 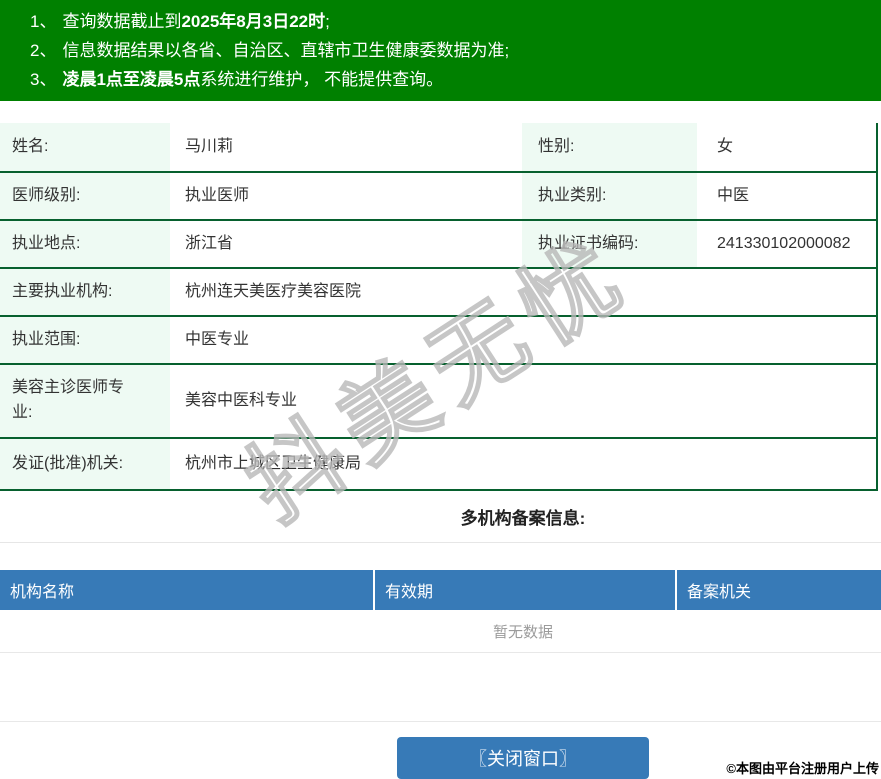 What do you see at coordinates (725, 146) in the screenshot?
I see `field-value-gender: 女` at bounding box center [725, 146].